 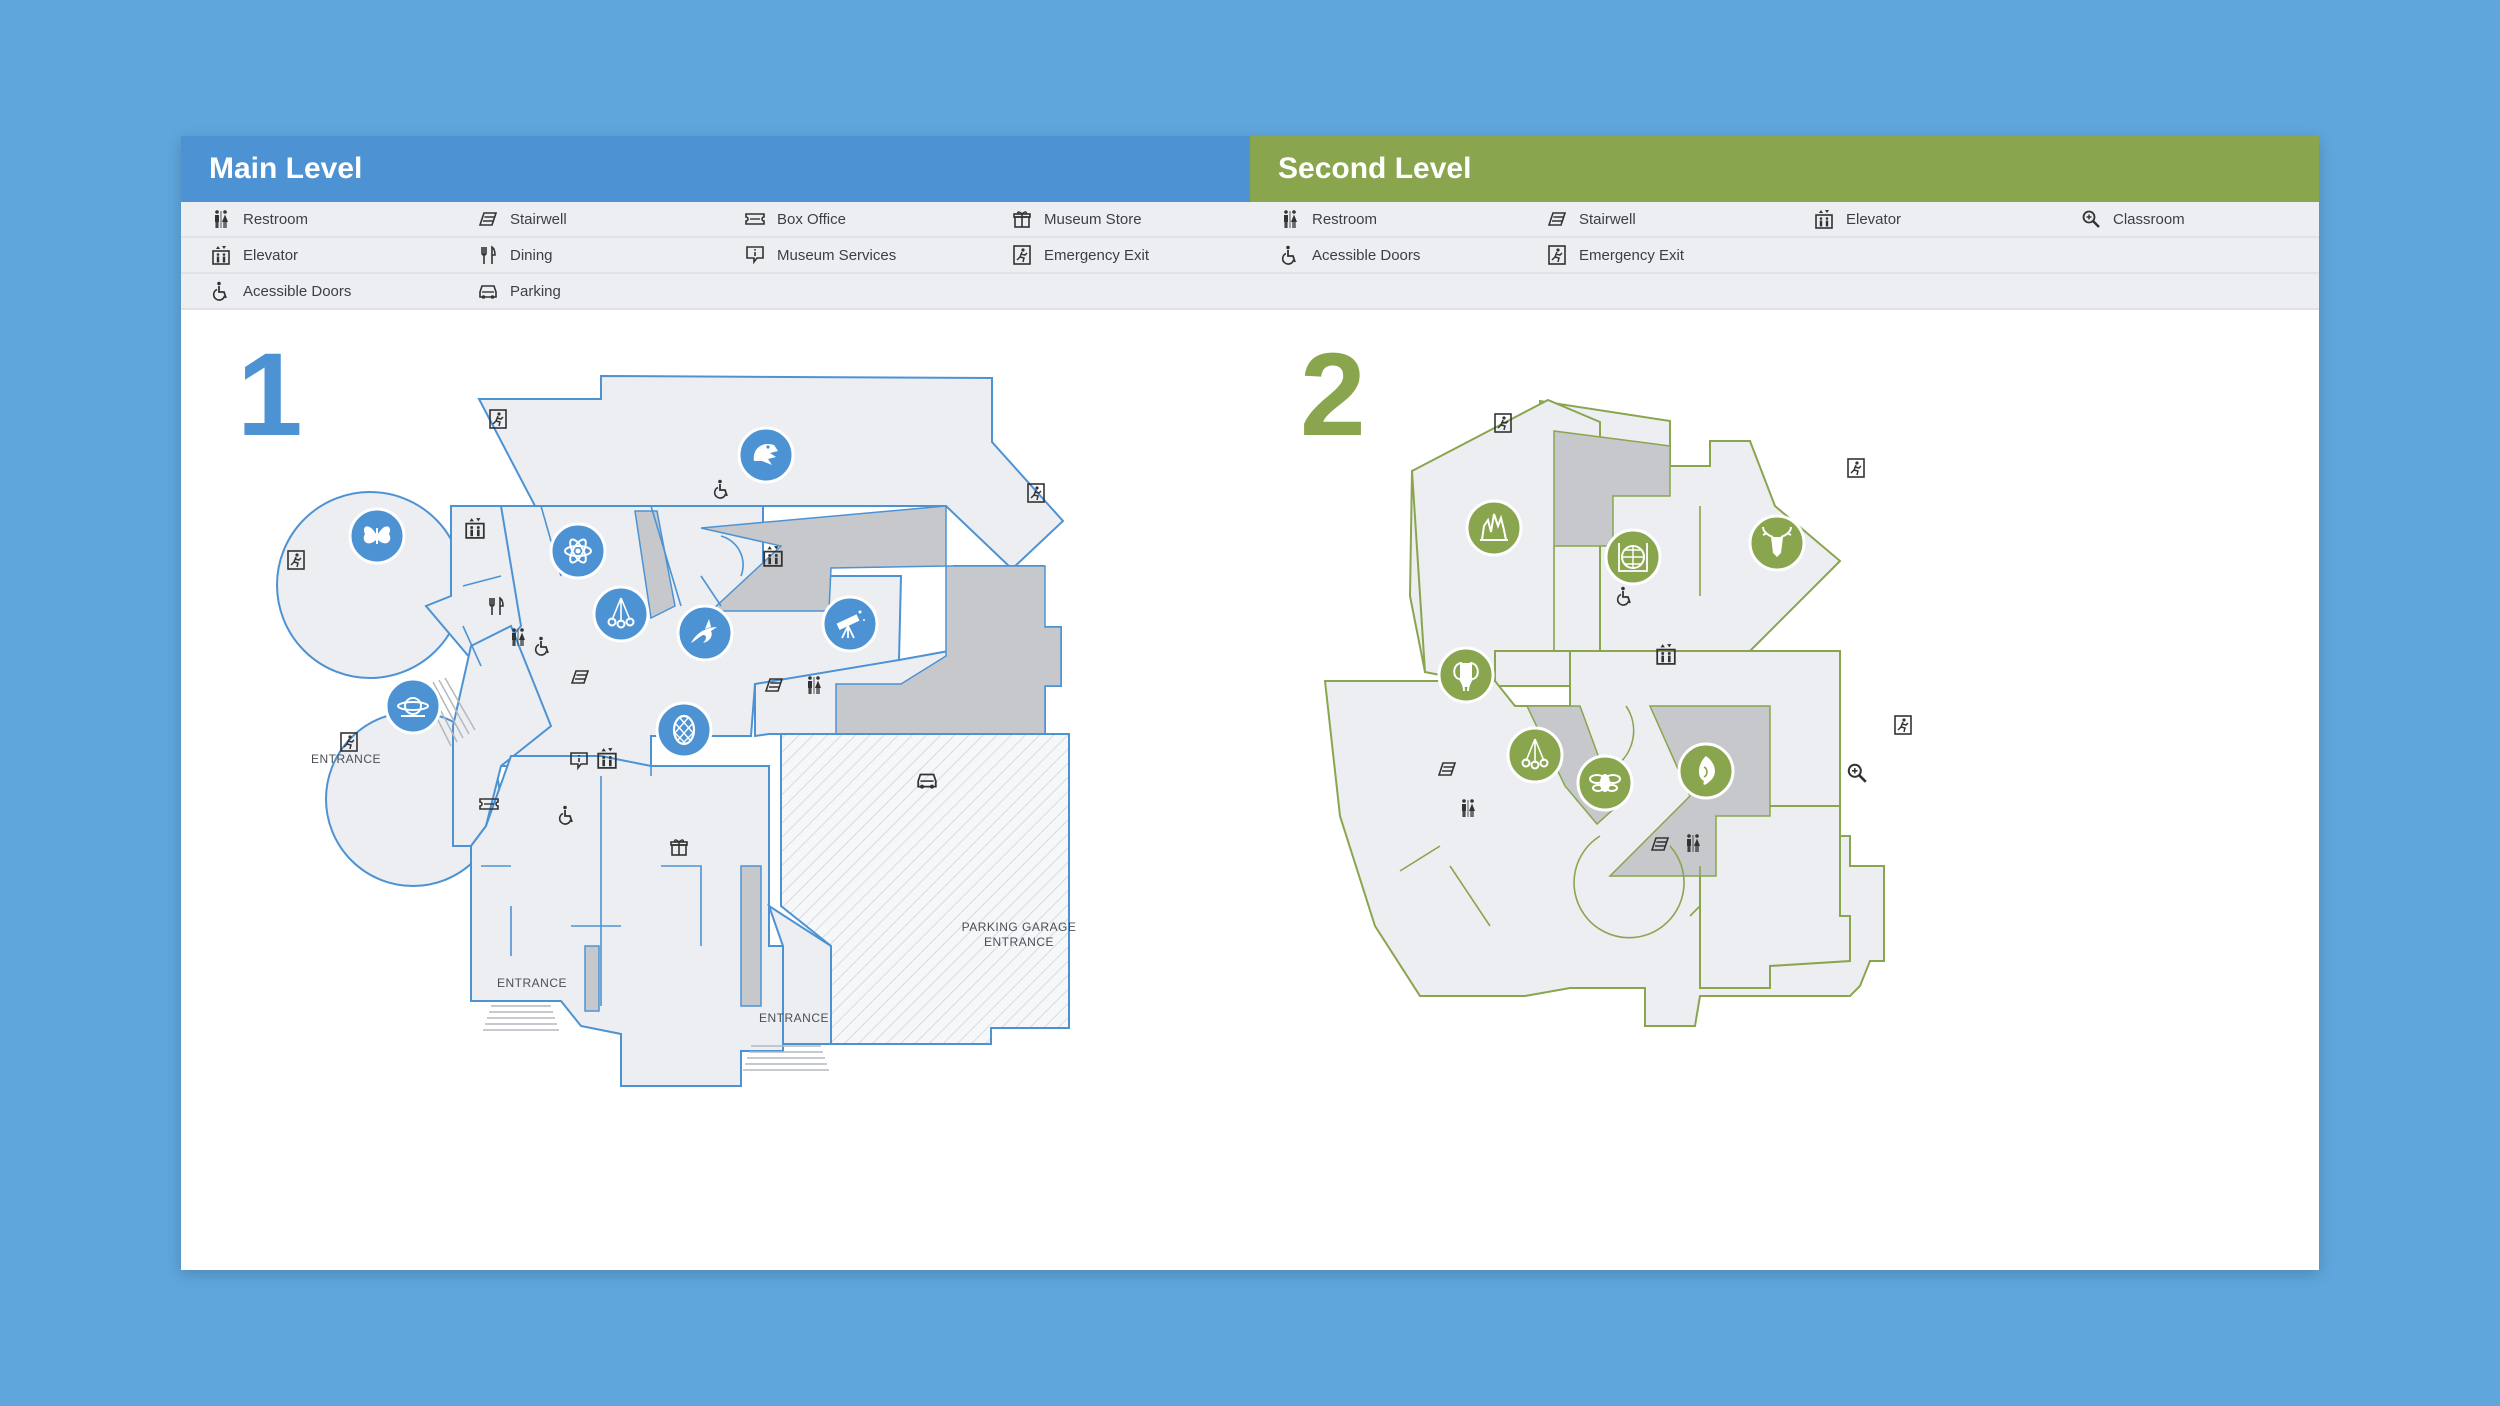 What do you see at coordinates (1333, 395) in the screenshot?
I see `second-level-number: 2` at bounding box center [1333, 395].